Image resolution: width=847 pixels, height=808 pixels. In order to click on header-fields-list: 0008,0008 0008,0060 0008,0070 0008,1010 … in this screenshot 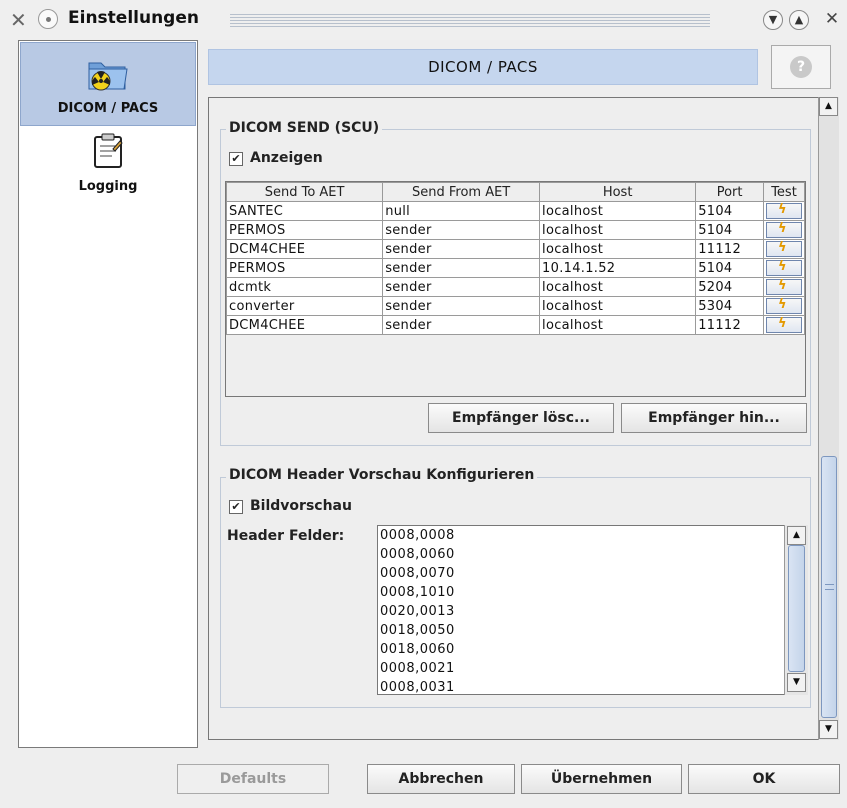, I will do `click(592, 610)`.